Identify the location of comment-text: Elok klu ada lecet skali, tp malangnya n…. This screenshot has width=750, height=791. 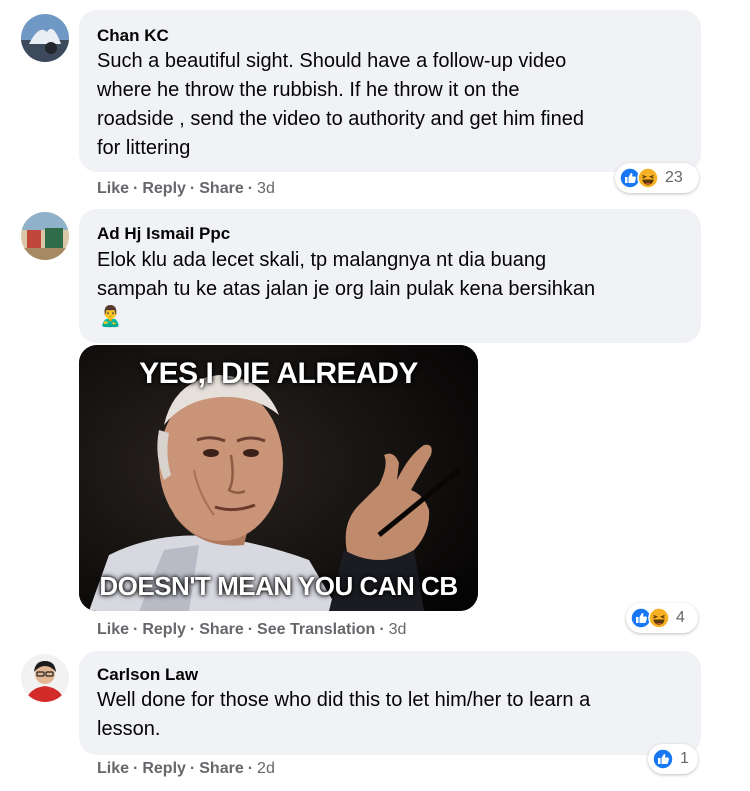
(346, 274).